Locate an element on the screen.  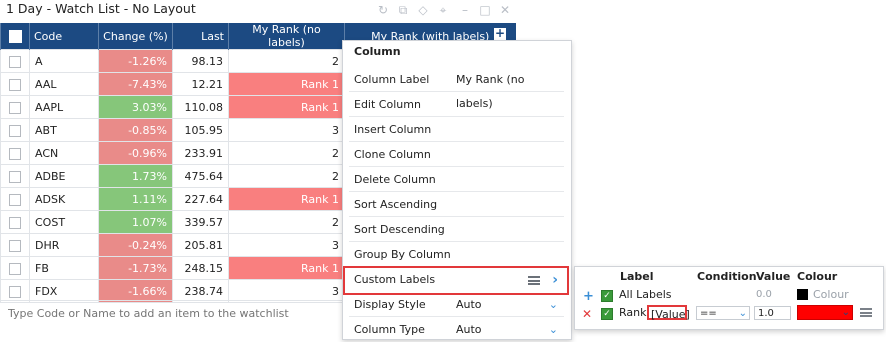
cell-last: 339.57 is located at coordinates (200, 222).